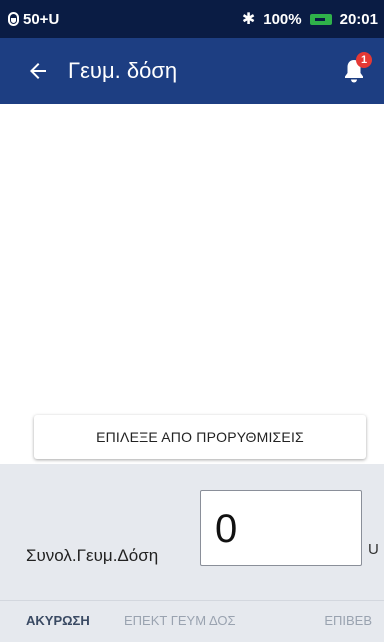  I want to click on clock: 20:01, so click(358, 19).